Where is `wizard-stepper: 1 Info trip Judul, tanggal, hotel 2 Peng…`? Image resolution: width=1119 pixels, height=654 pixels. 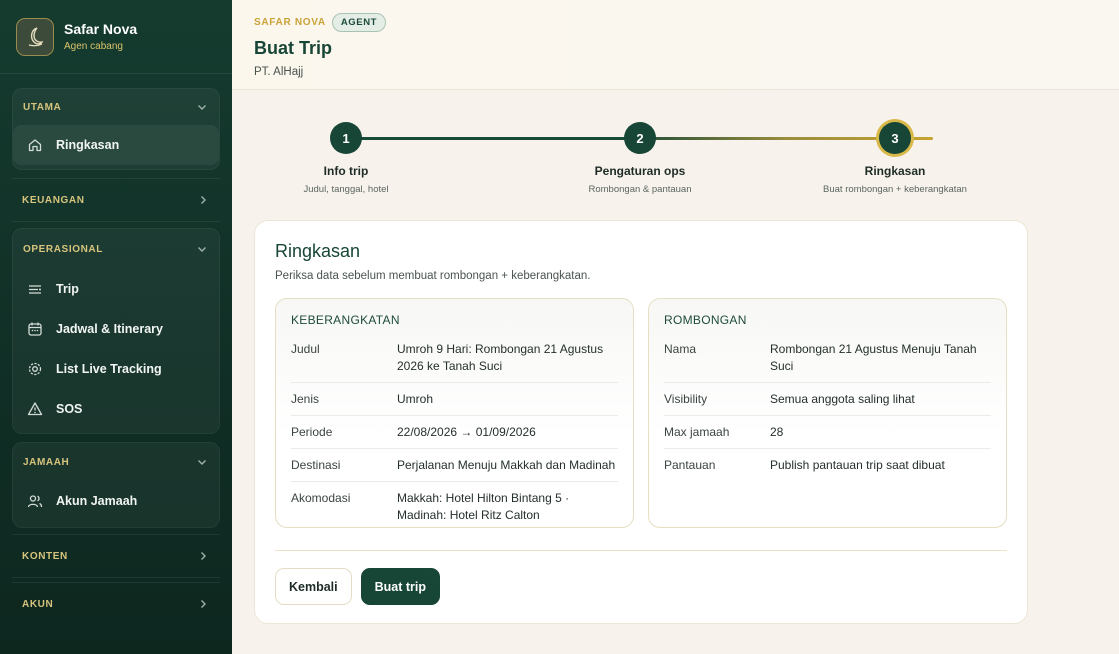
wizard-stepper: 1 Info trip Judul, tanggal, hotel 2 Peng… is located at coordinates (652, 162).